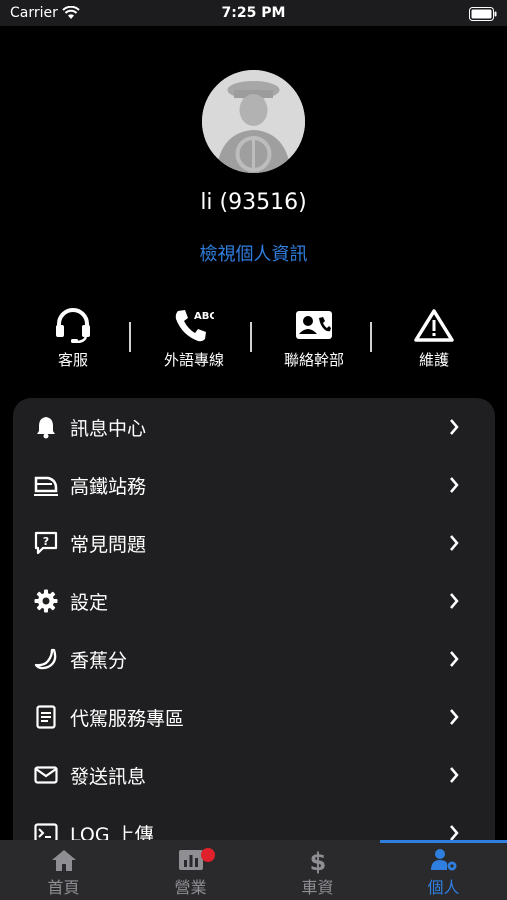 The image size is (507, 900). I want to click on tab-business: 營業, so click(190, 870).